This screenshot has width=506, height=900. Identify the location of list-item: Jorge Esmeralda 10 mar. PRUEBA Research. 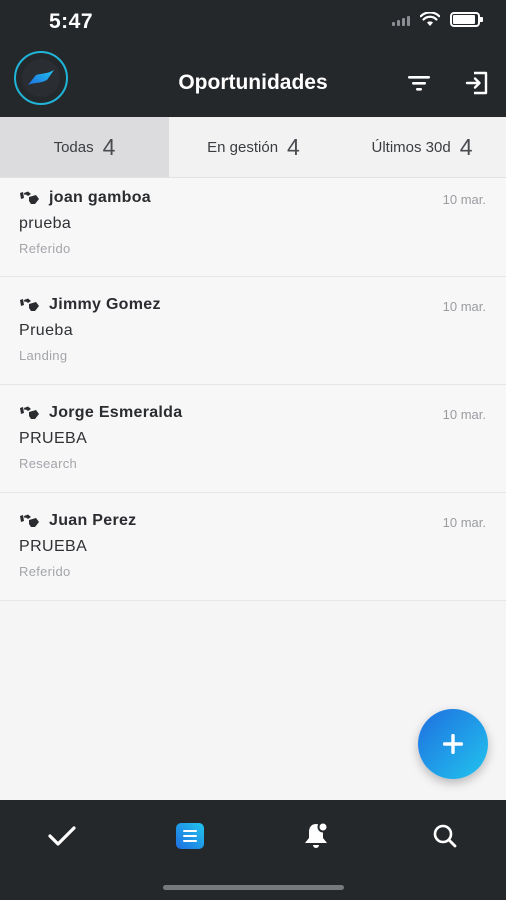
(253, 439).